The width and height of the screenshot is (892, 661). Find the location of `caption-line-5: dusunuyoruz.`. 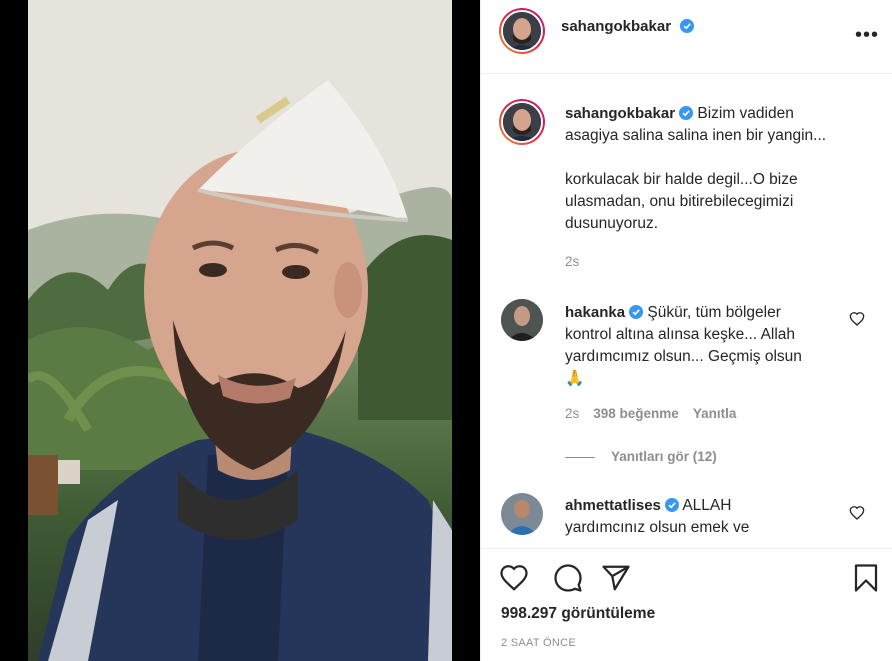

caption-line-5: dusunuyoruz. is located at coordinates (612, 223).